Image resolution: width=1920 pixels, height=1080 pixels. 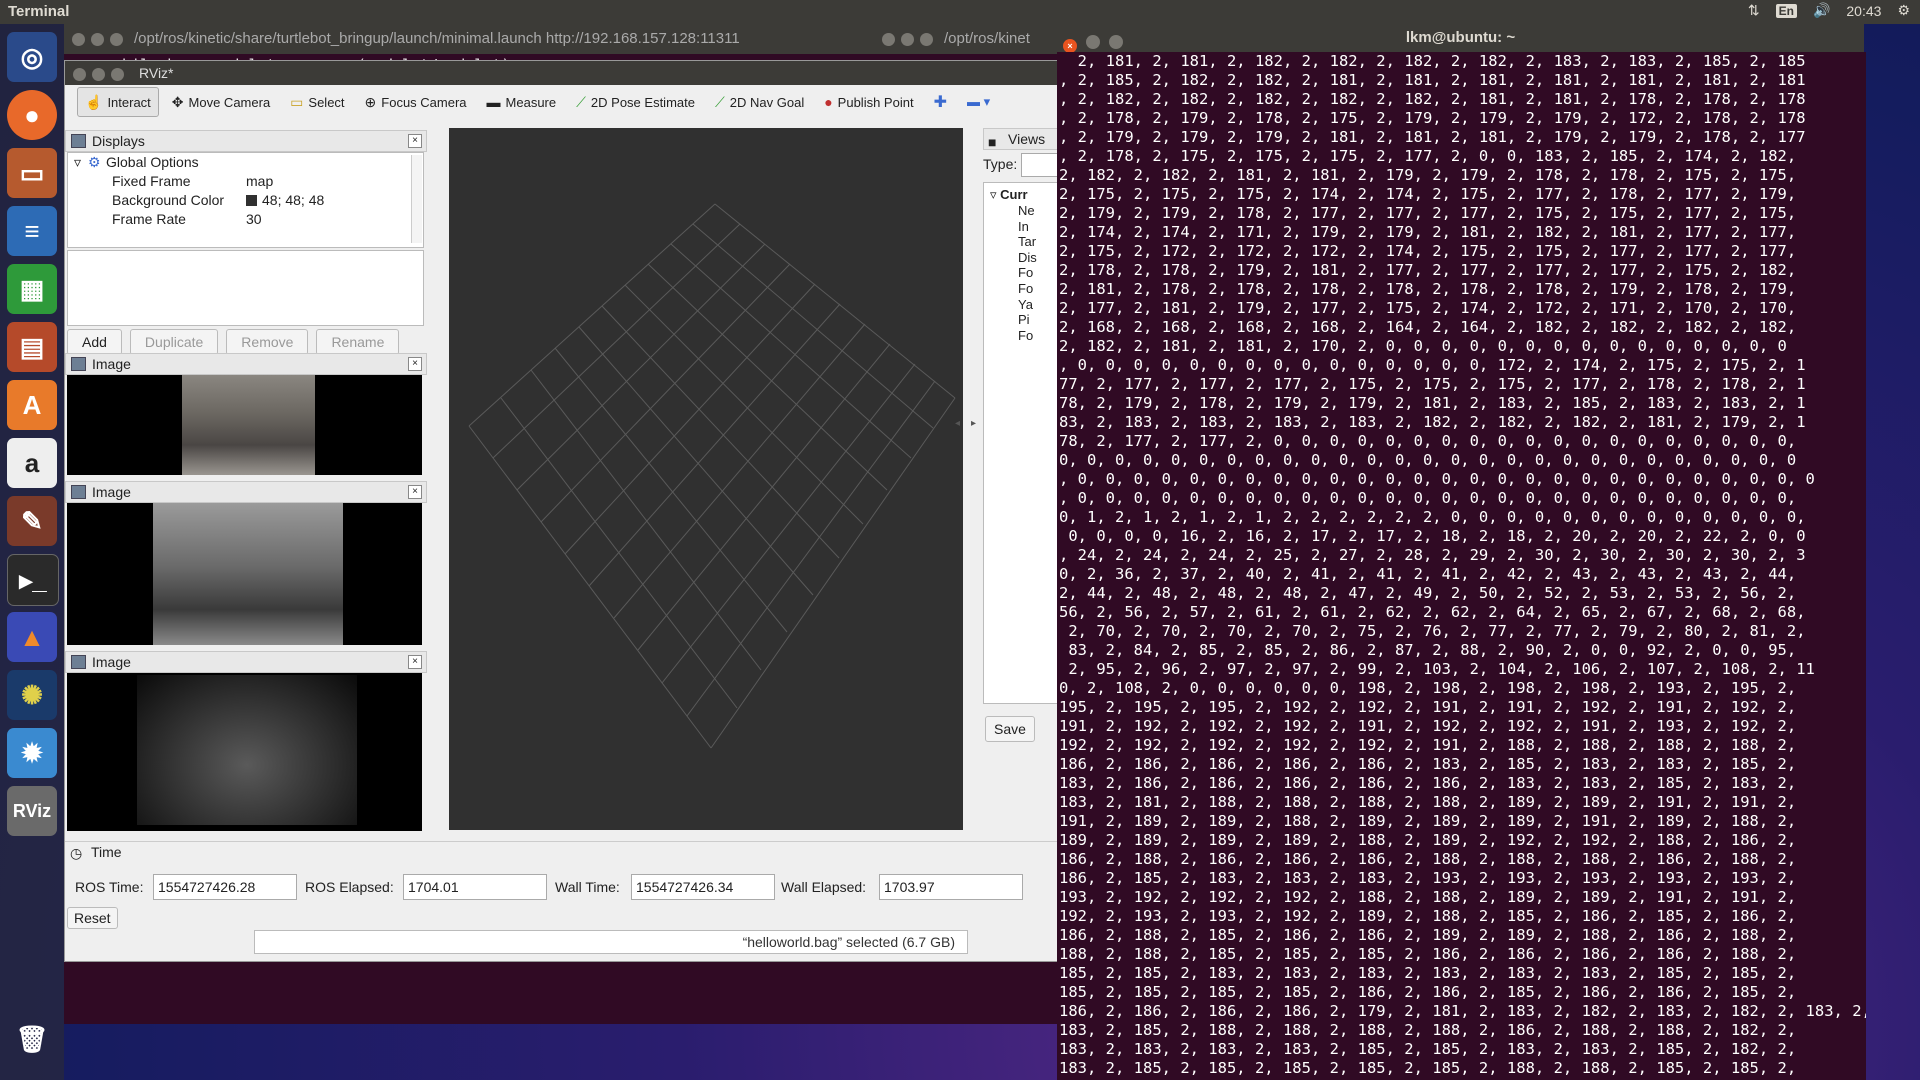 I want to click on scrollbar, so click(x=416, y=199).